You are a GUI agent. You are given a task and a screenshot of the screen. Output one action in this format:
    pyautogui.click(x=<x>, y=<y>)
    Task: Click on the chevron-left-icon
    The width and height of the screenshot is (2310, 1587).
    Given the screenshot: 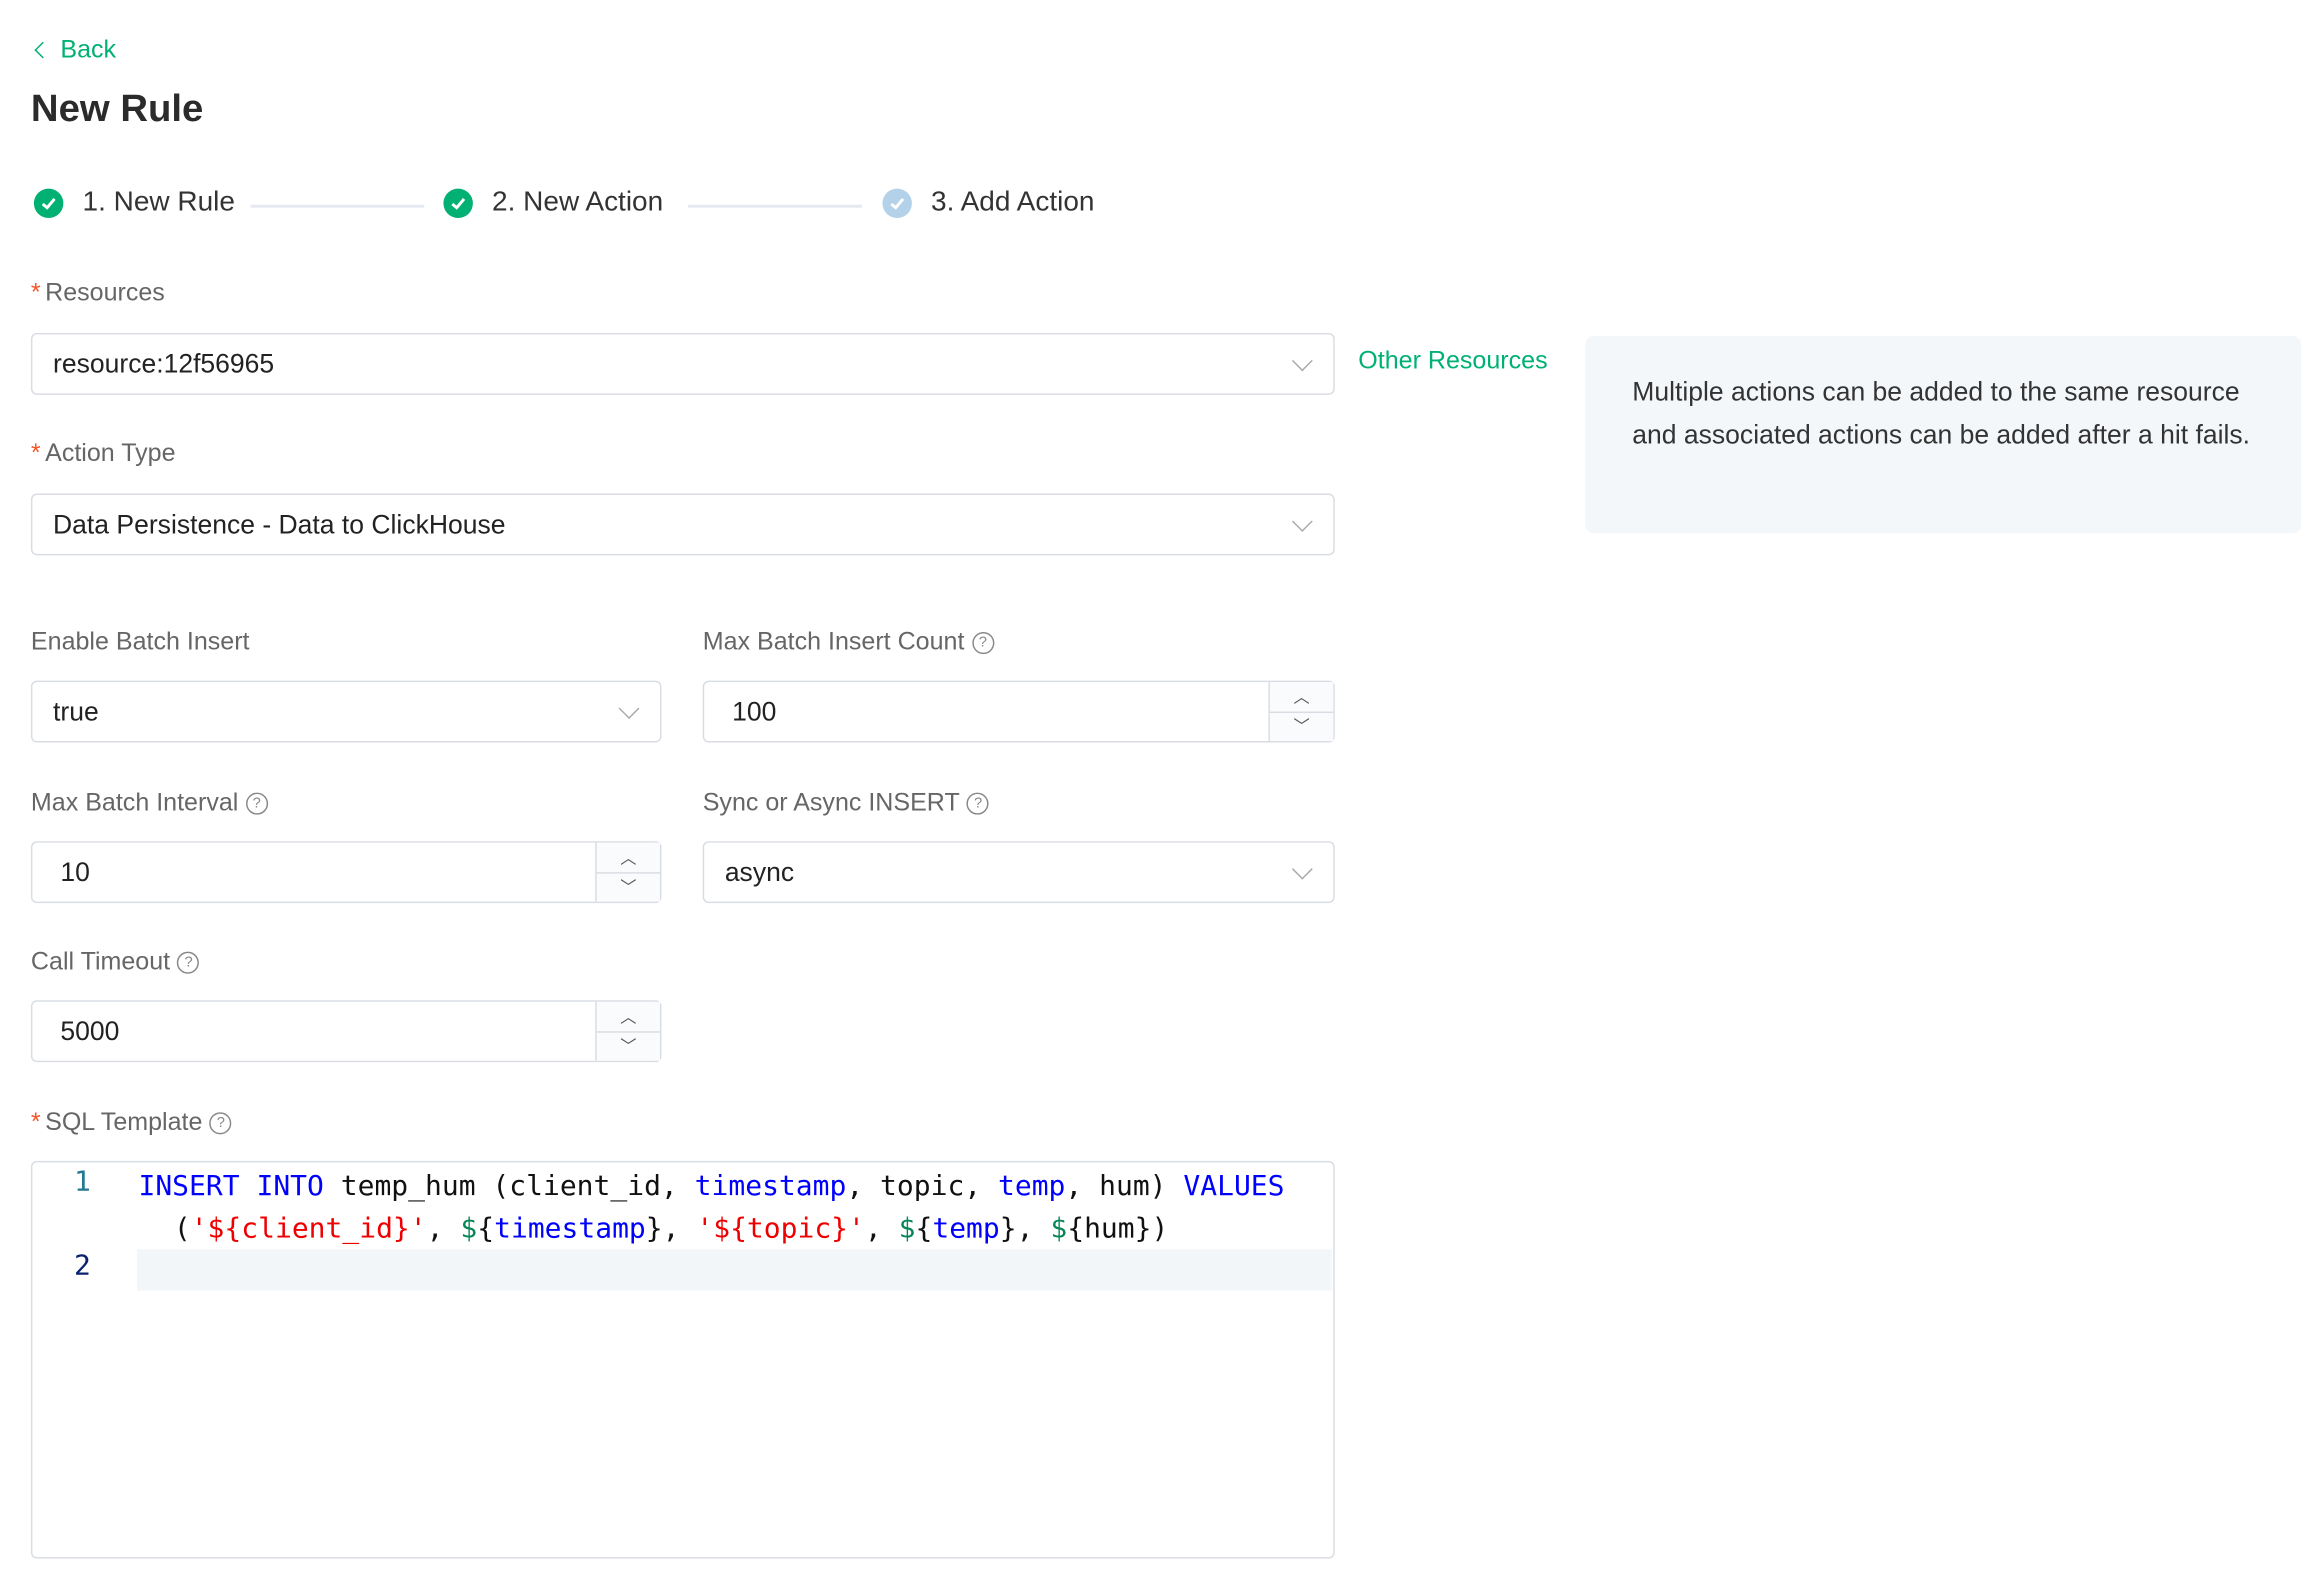 What is the action you would take?
    pyautogui.click(x=43, y=50)
    